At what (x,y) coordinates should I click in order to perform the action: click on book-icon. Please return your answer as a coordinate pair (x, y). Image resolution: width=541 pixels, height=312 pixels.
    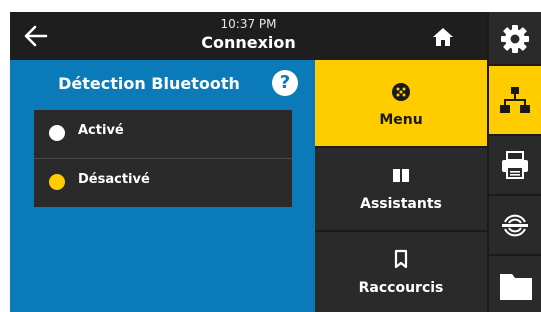
    Looking at the image, I should click on (401, 175).